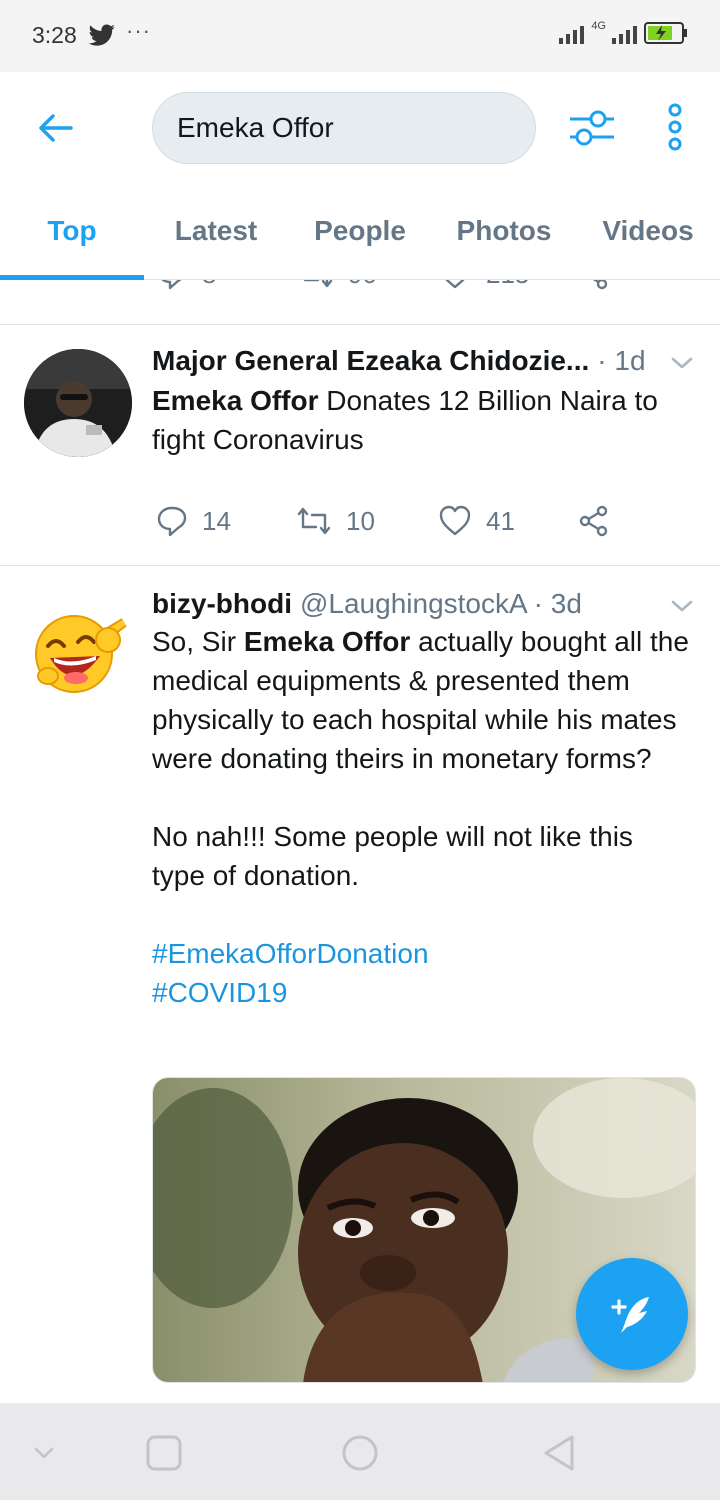  I want to click on search-header: Emeka Offor, so click(360, 127).